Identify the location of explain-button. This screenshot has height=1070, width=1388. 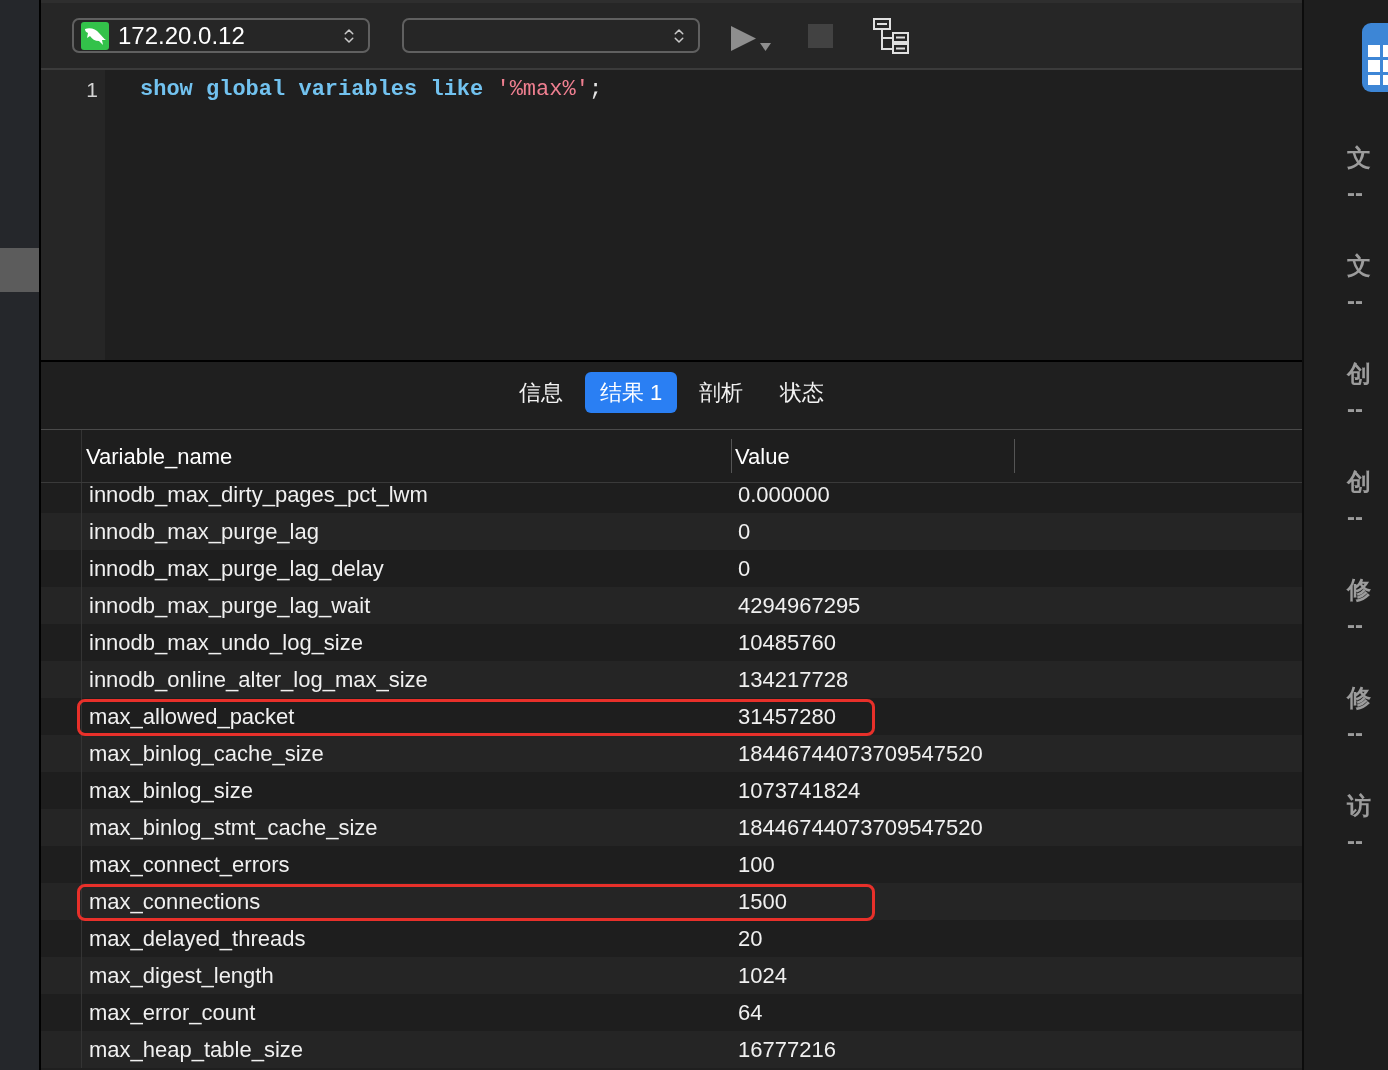
(891, 35).